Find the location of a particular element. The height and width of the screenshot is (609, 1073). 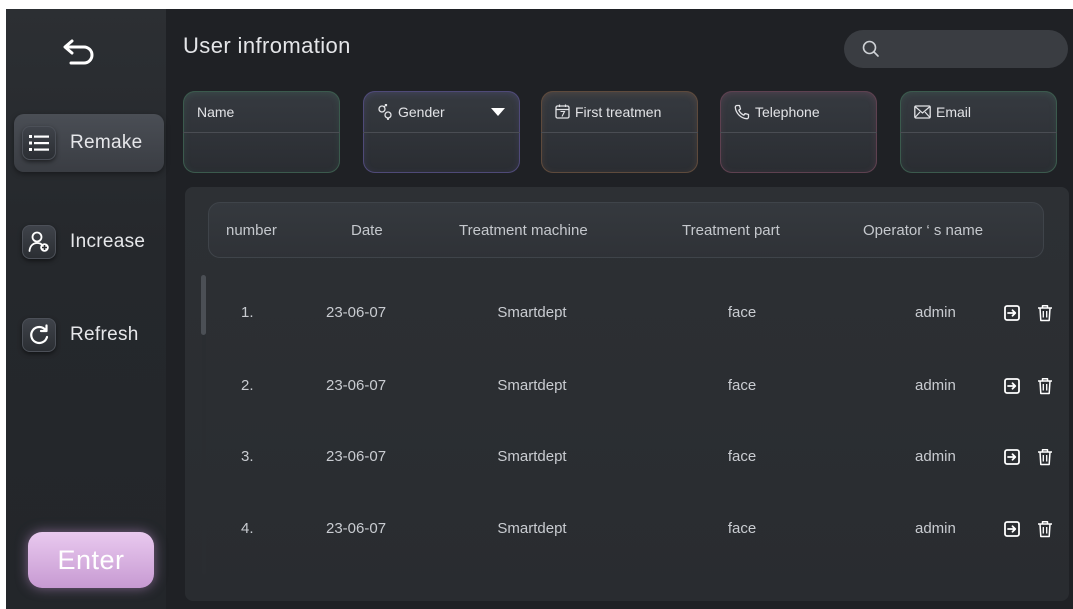

first-treatment-header: First treatmen is located at coordinates (619, 112).